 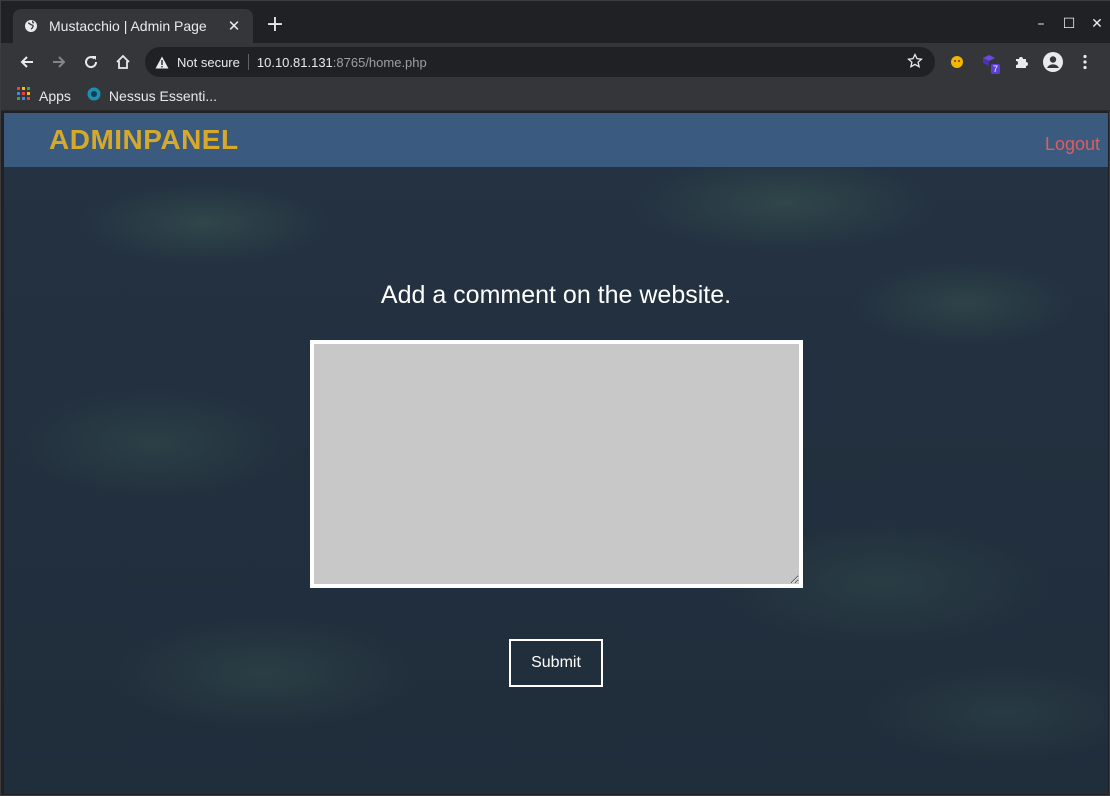 I want to click on back-button, so click(x=27, y=62).